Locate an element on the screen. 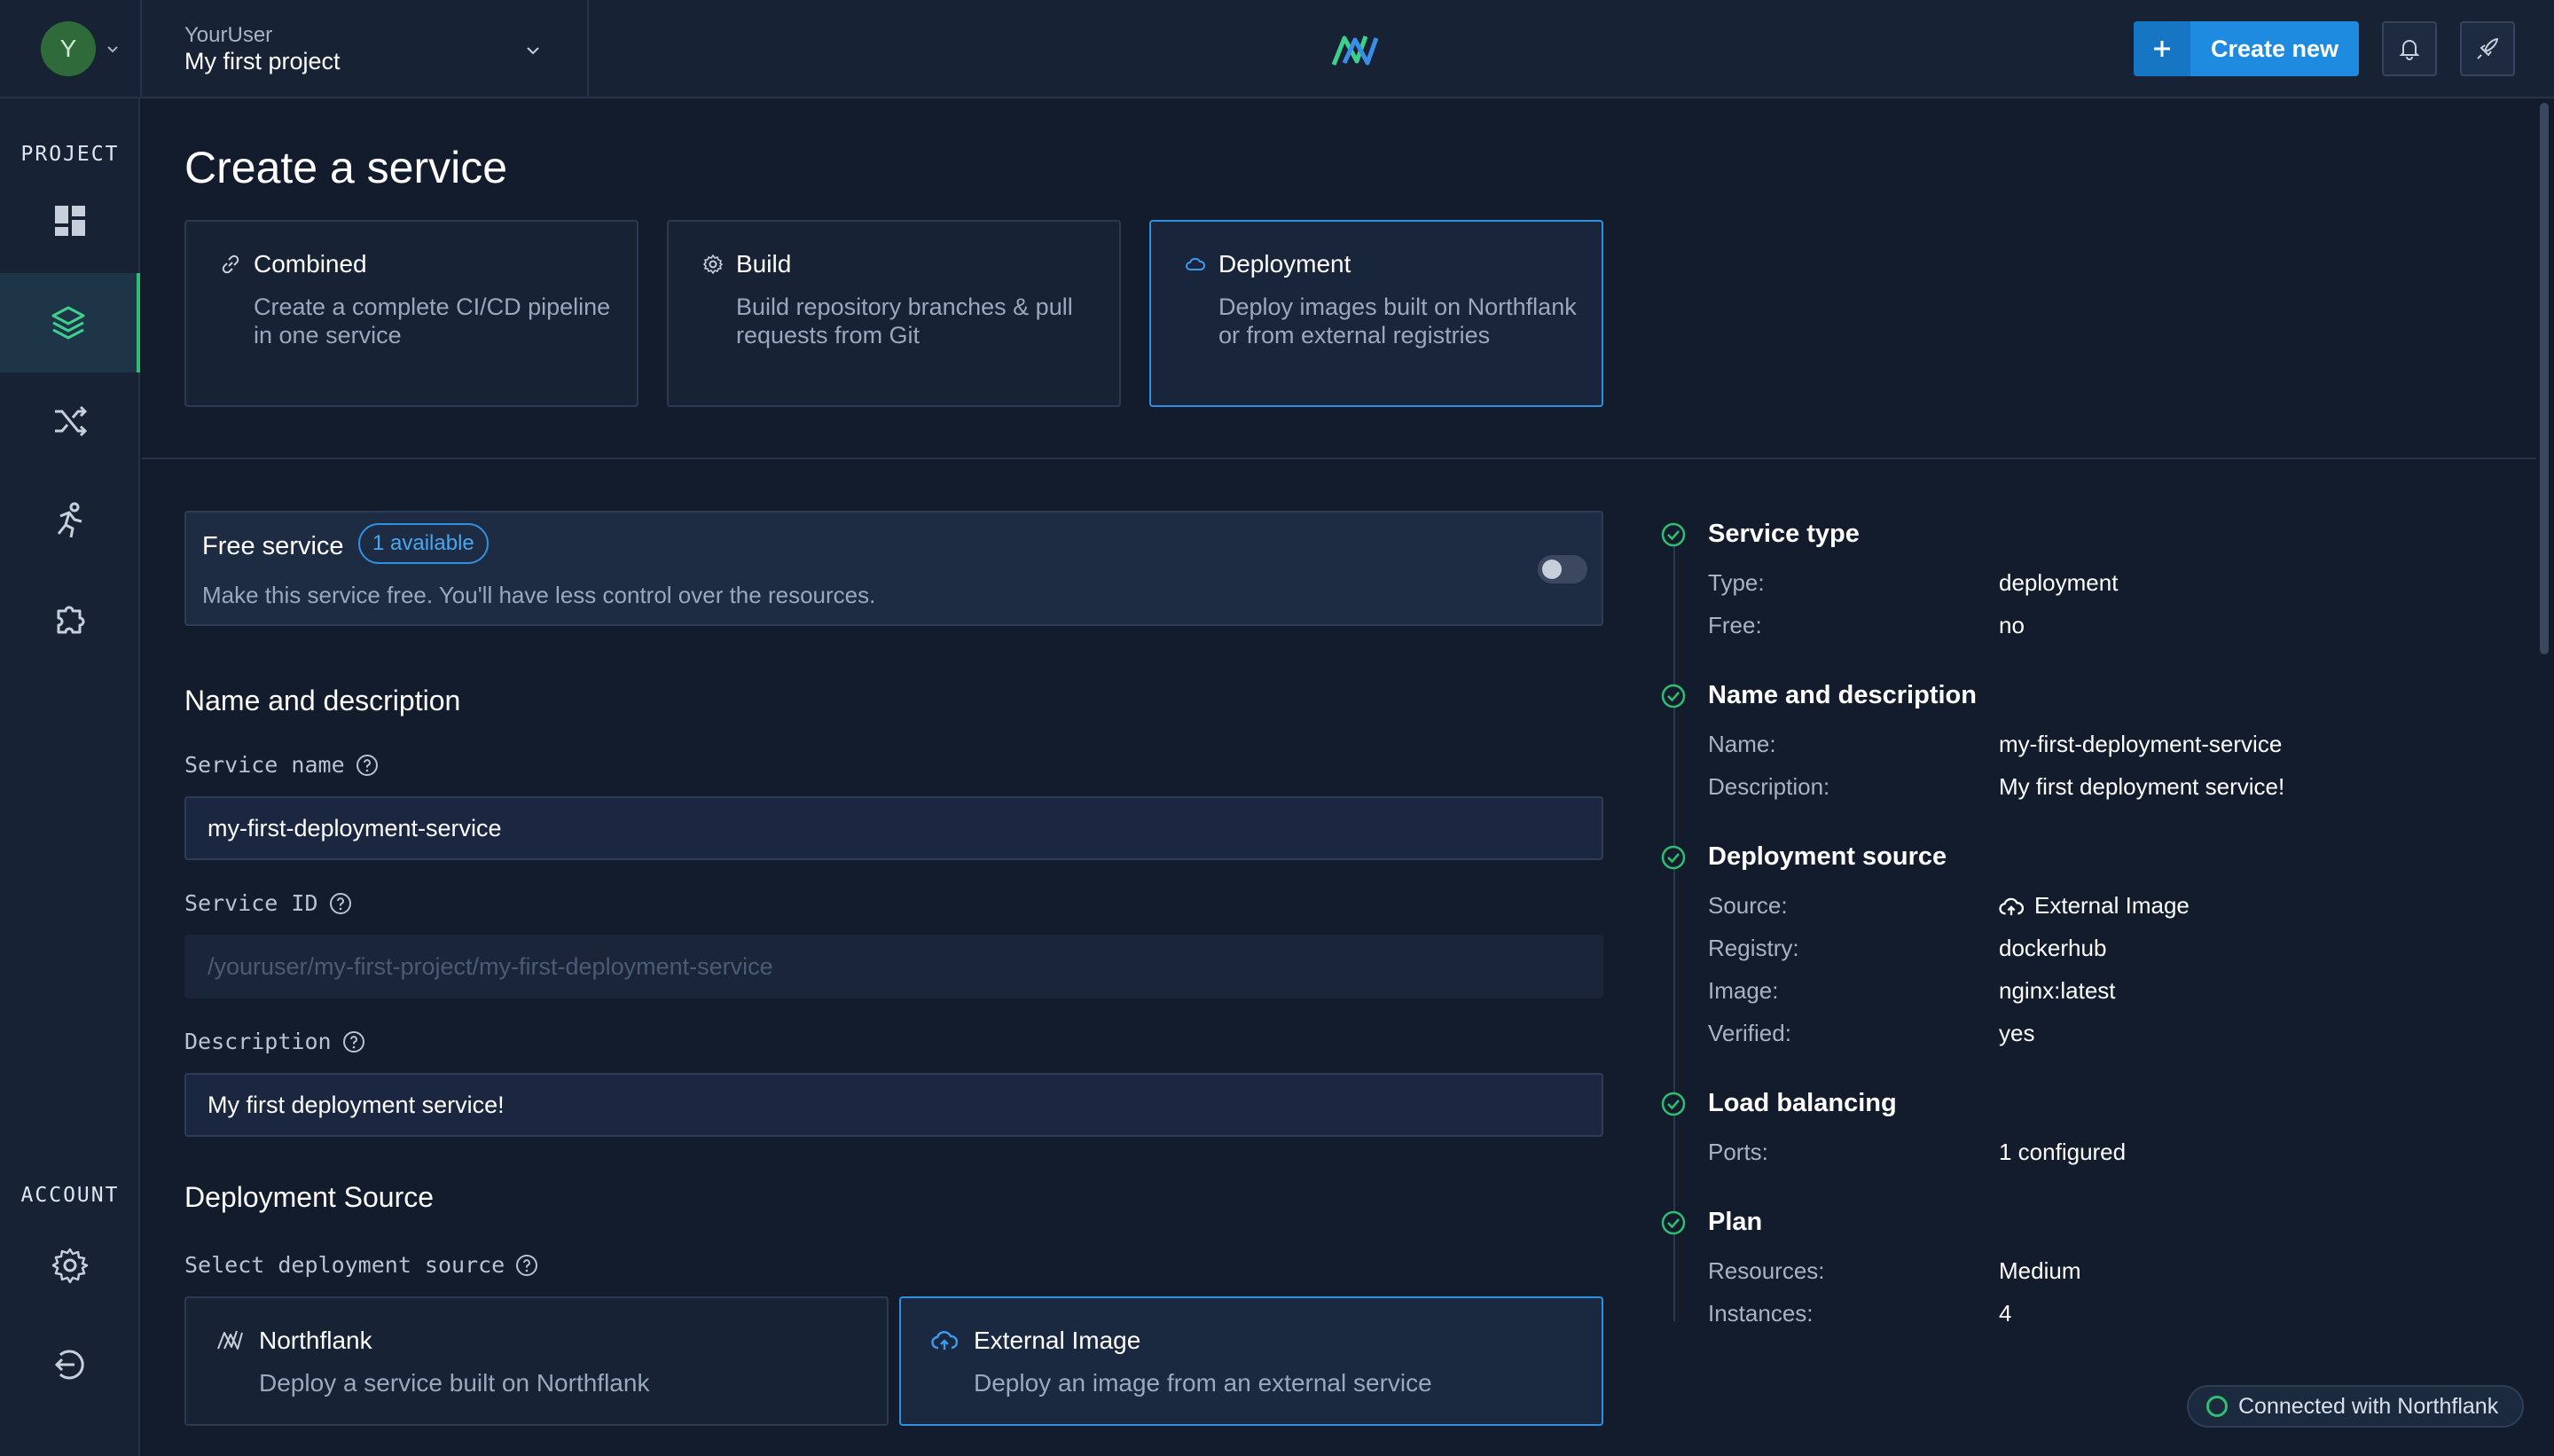  project-name: My first project is located at coordinates (262, 61).